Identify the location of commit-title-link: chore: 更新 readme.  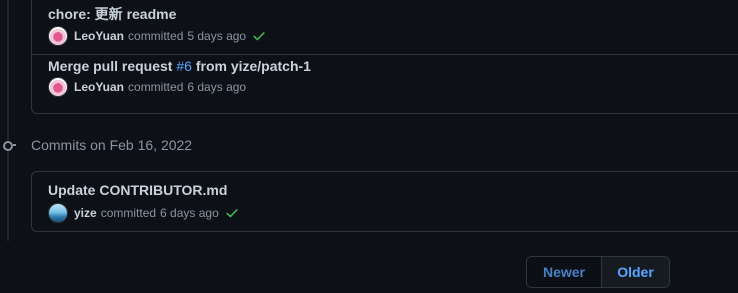
(112, 14).